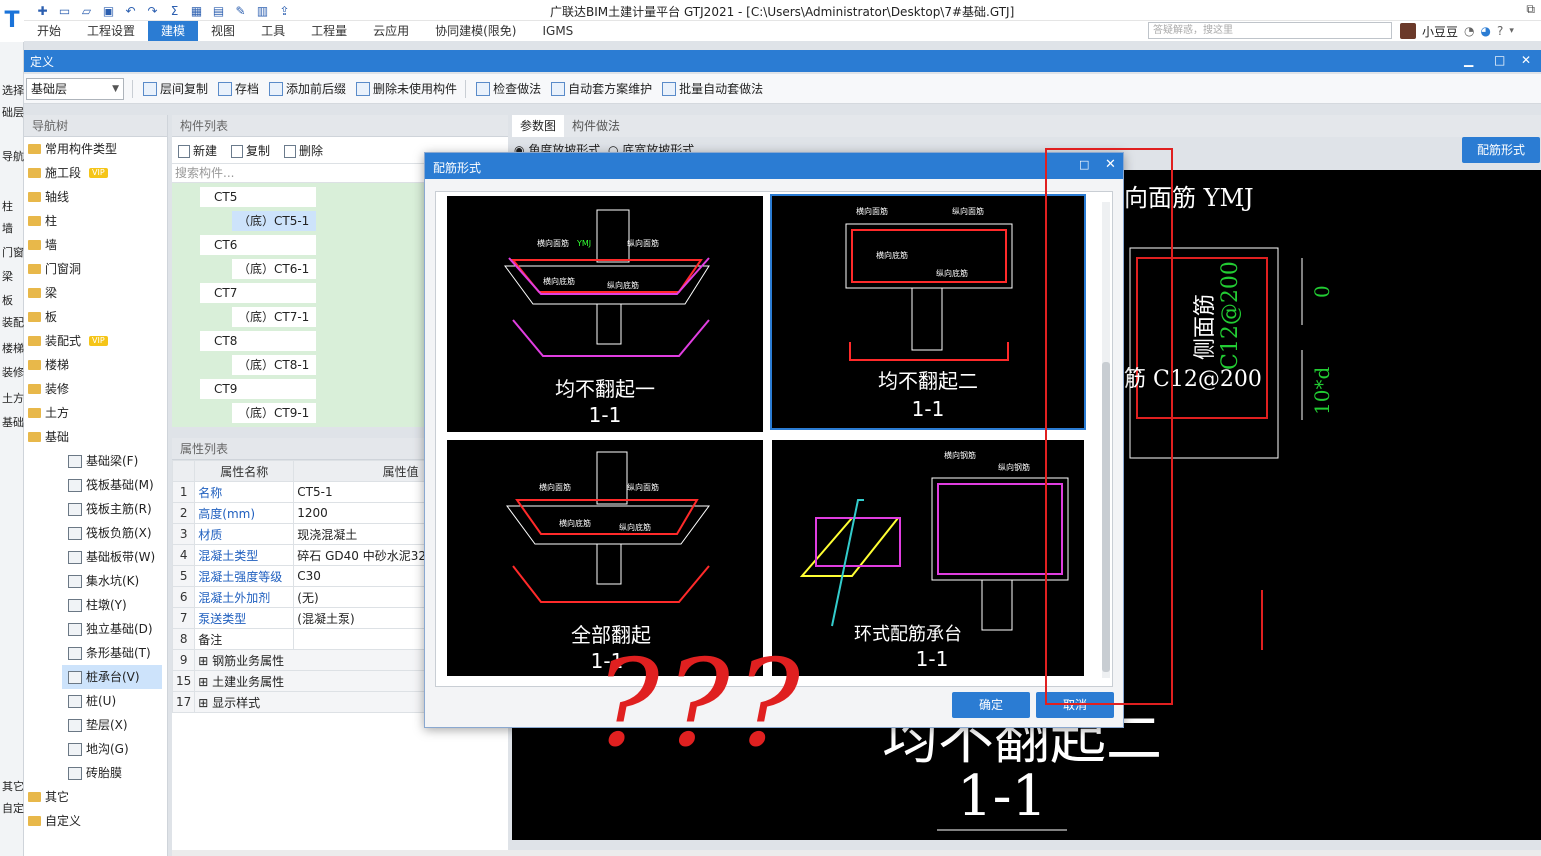 The height and width of the screenshot is (856, 1541). What do you see at coordinates (108, 11) in the screenshot?
I see `save-icon: ▣` at bounding box center [108, 11].